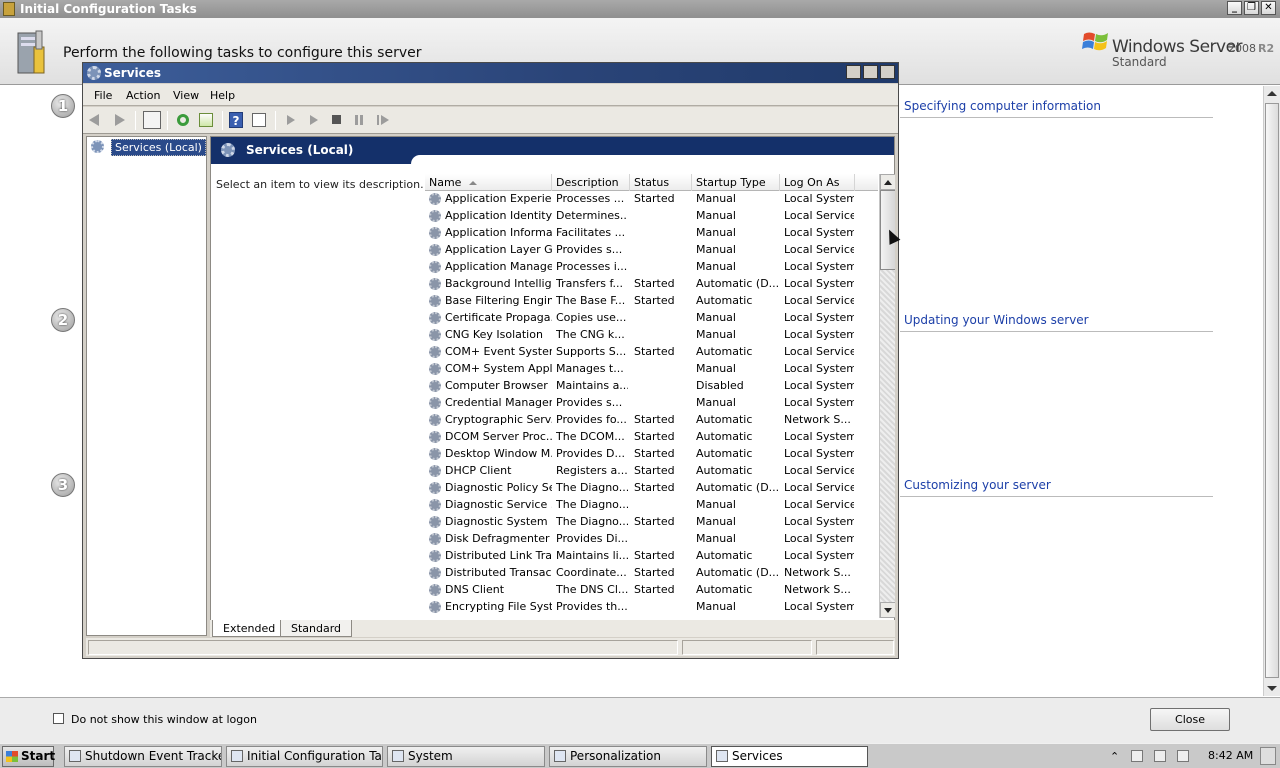 The width and height of the screenshot is (1280, 768). I want to click on refresh-icon, so click(183, 120).